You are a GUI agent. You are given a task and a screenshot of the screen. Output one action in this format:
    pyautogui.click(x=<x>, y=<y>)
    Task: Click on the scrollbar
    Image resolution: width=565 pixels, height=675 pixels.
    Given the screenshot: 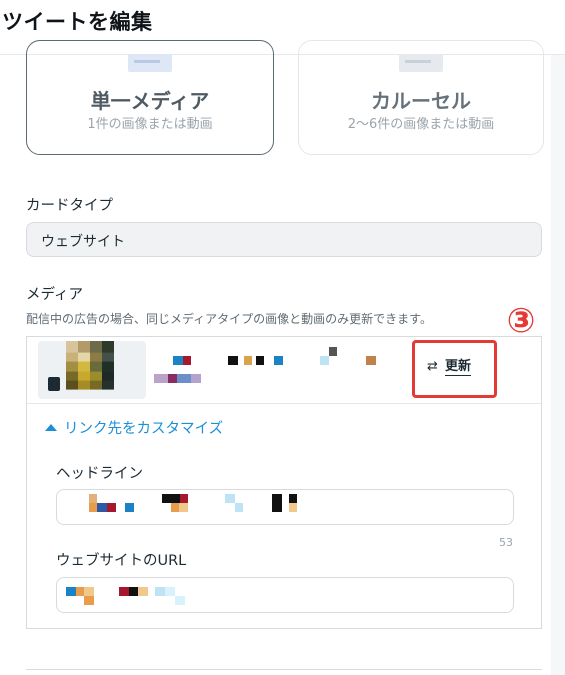 What is the action you would take?
    pyautogui.click(x=558, y=365)
    